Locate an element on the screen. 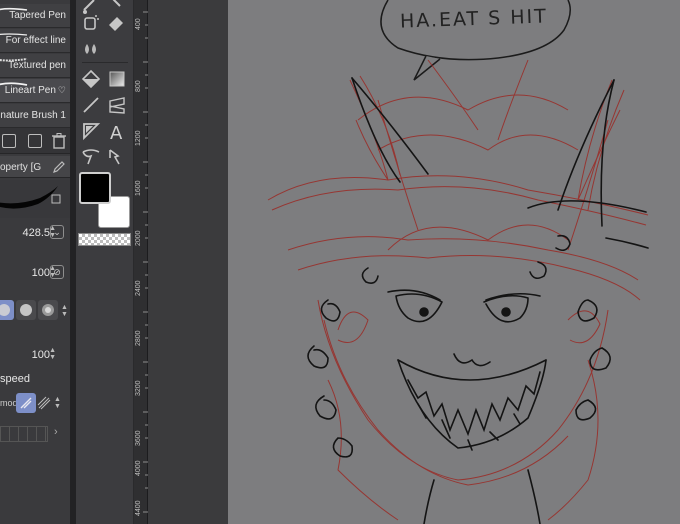  raster-stroke-icon is located at coordinates (44, 403).